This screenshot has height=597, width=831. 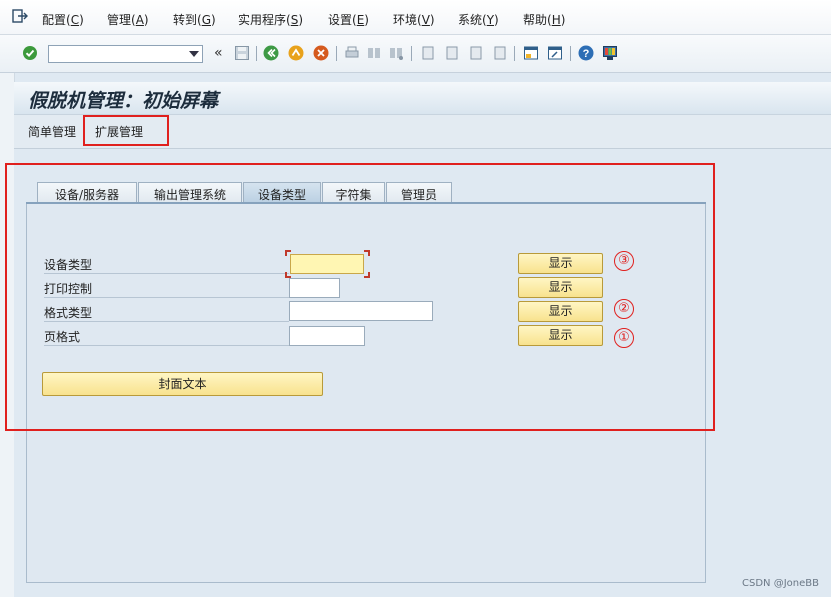 I want to click on menu-label: 帮助(, so click(x=537, y=20).